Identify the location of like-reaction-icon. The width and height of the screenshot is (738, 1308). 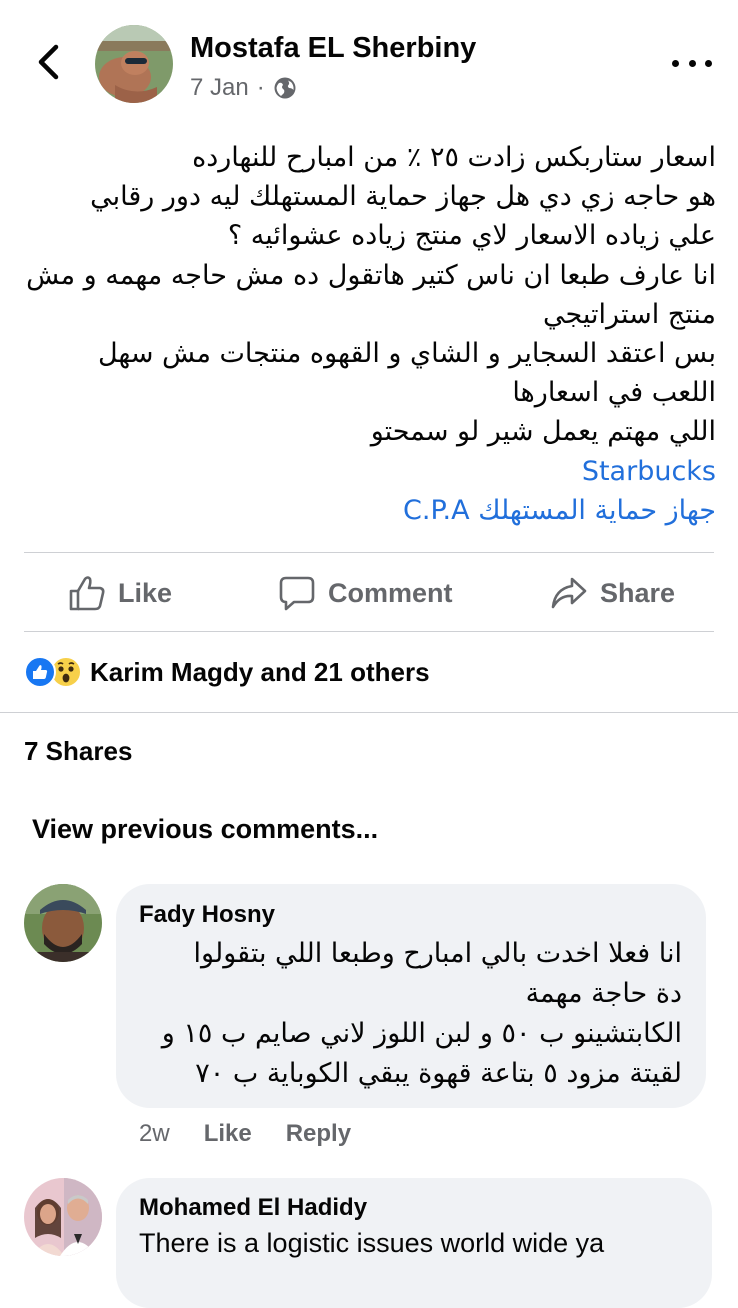
(40, 672).